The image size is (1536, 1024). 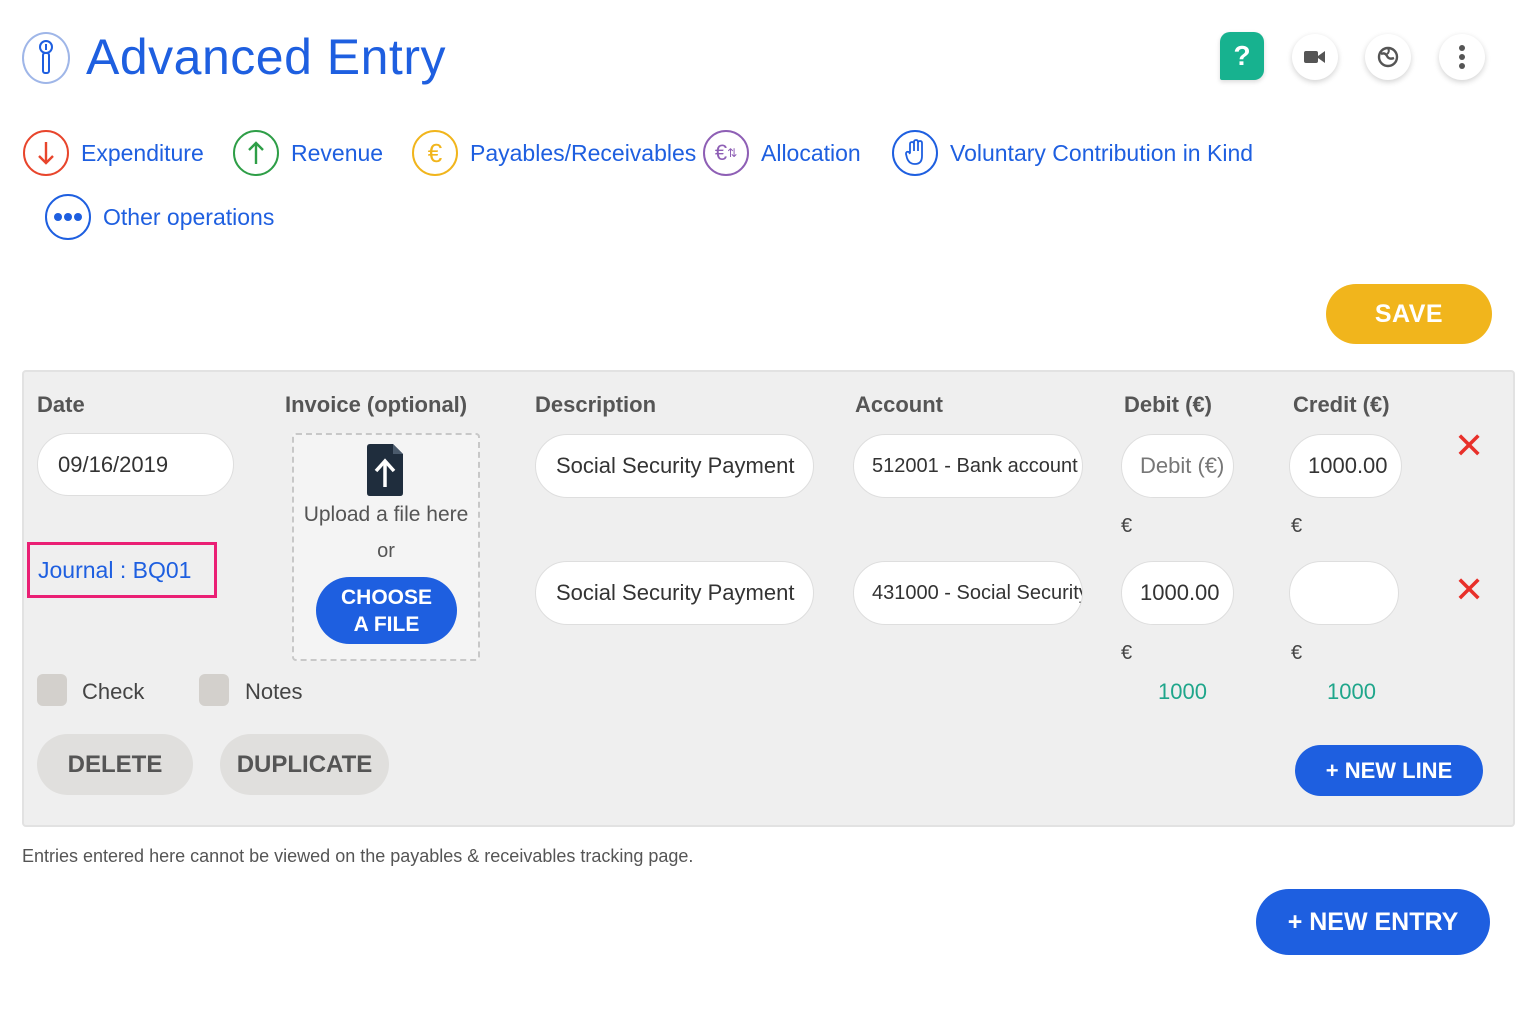 I want to click on credit-field: 1000.00, so click(x=1345, y=466).